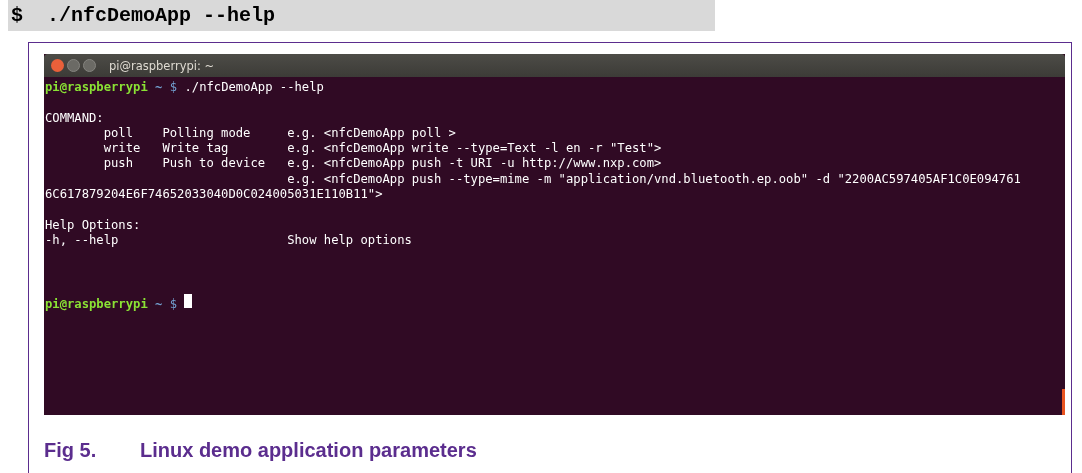 The height and width of the screenshot is (473, 1082). Describe the element at coordinates (653, 178) in the screenshot. I see `terminal-output: e.g. <nfcDemoApp push --type=mime -m "application/vnd.bluetooth.ep.oob" -d "2200AC597405AF1C0E094761` at that location.